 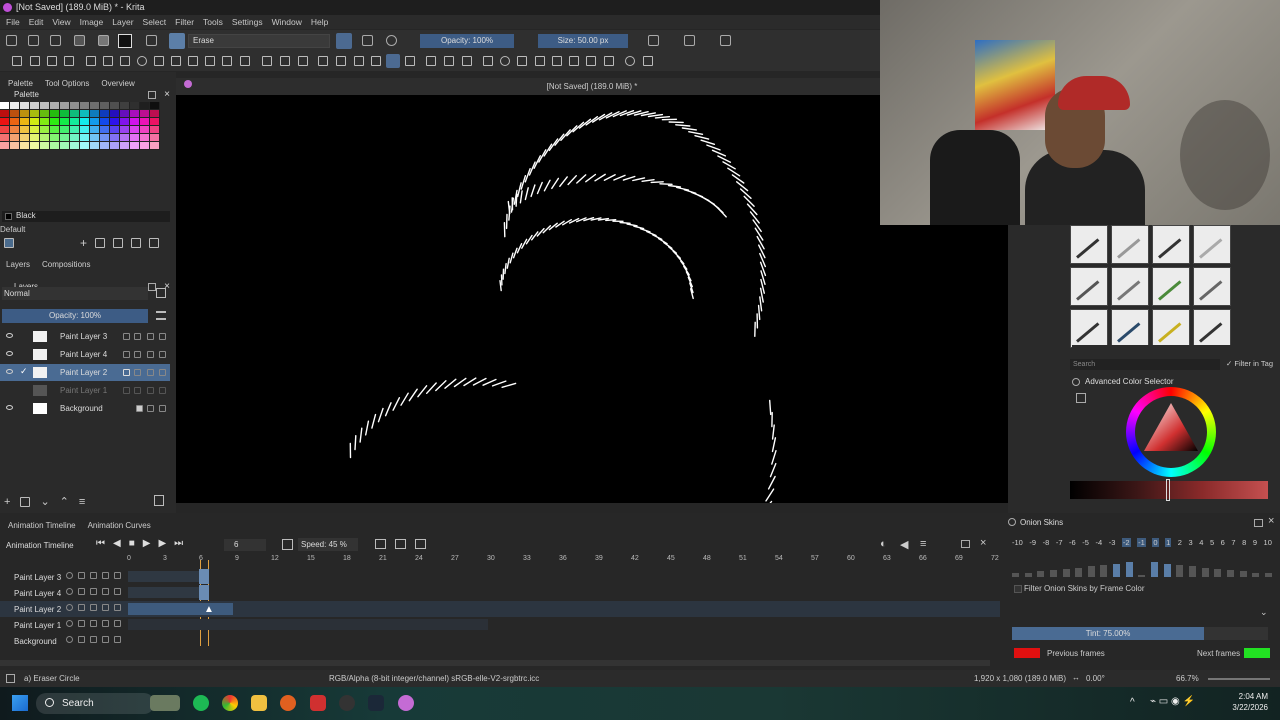 What do you see at coordinates (1112, 542) in the screenshot?
I see `onion-frame-number: -3` at bounding box center [1112, 542].